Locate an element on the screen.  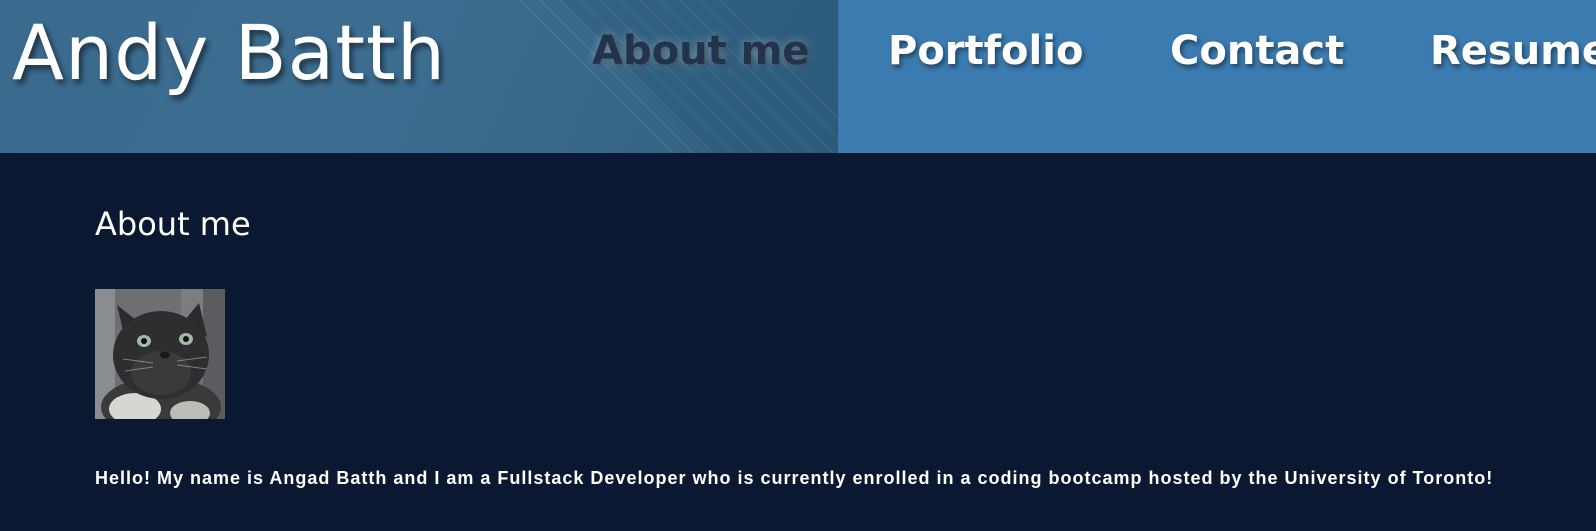
nav-link-contact: Contact is located at coordinates (1257, 51).